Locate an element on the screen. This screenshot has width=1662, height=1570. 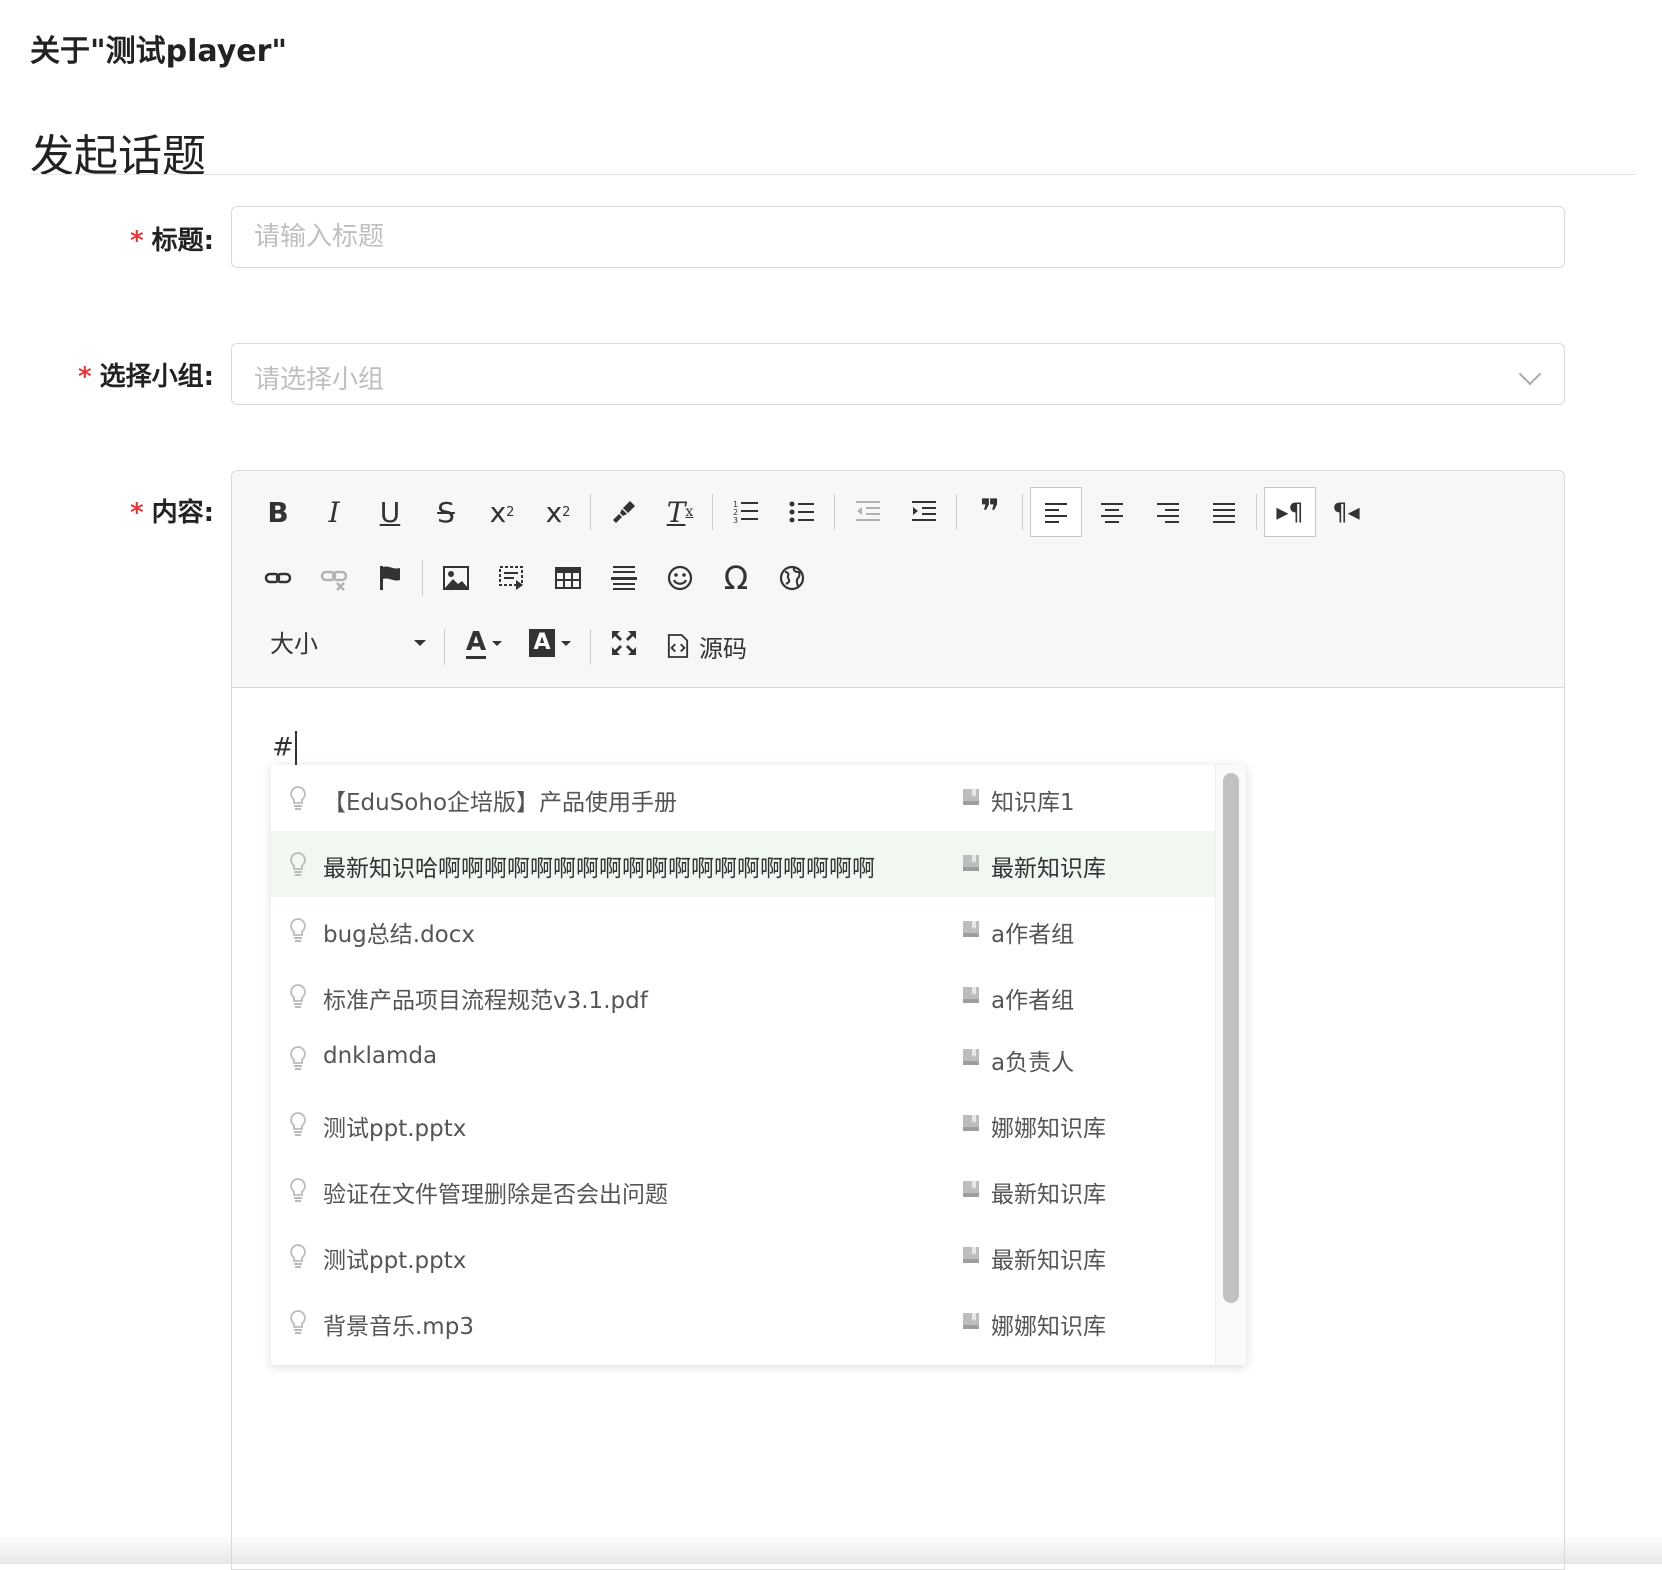
superscript-glyph: x is located at coordinates (554, 512).